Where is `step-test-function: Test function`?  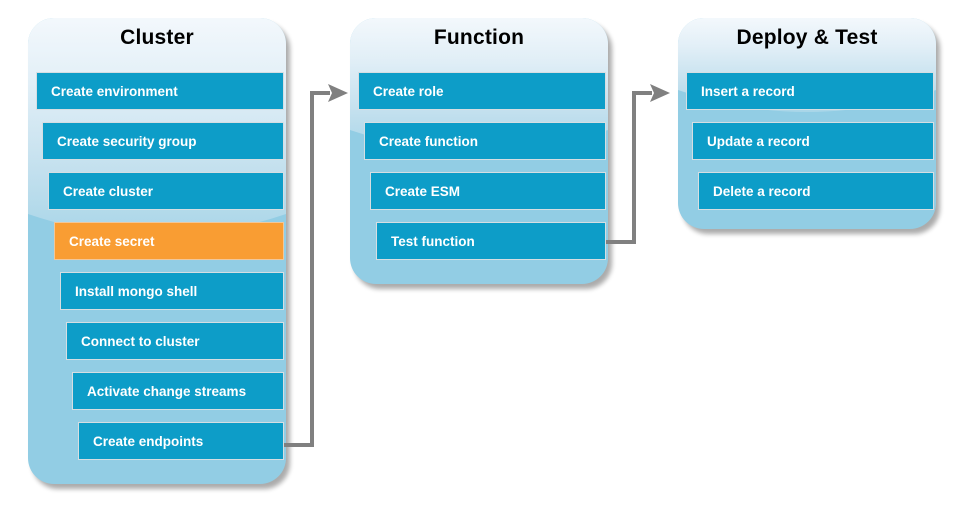
step-test-function: Test function is located at coordinates (491, 241).